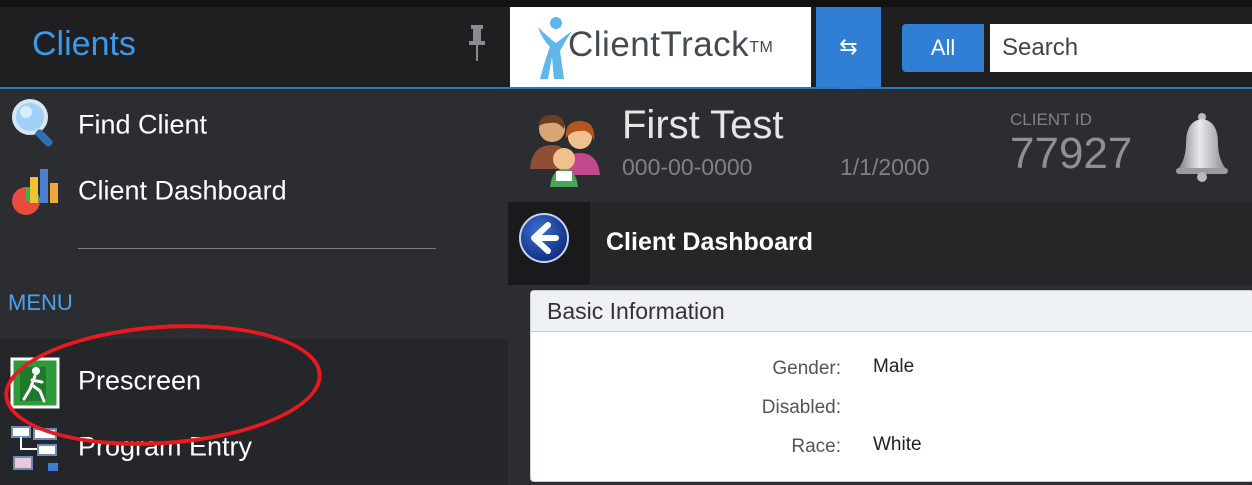  What do you see at coordinates (165, 446) in the screenshot?
I see `menu-item-label: Program Entry` at bounding box center [165, 446].